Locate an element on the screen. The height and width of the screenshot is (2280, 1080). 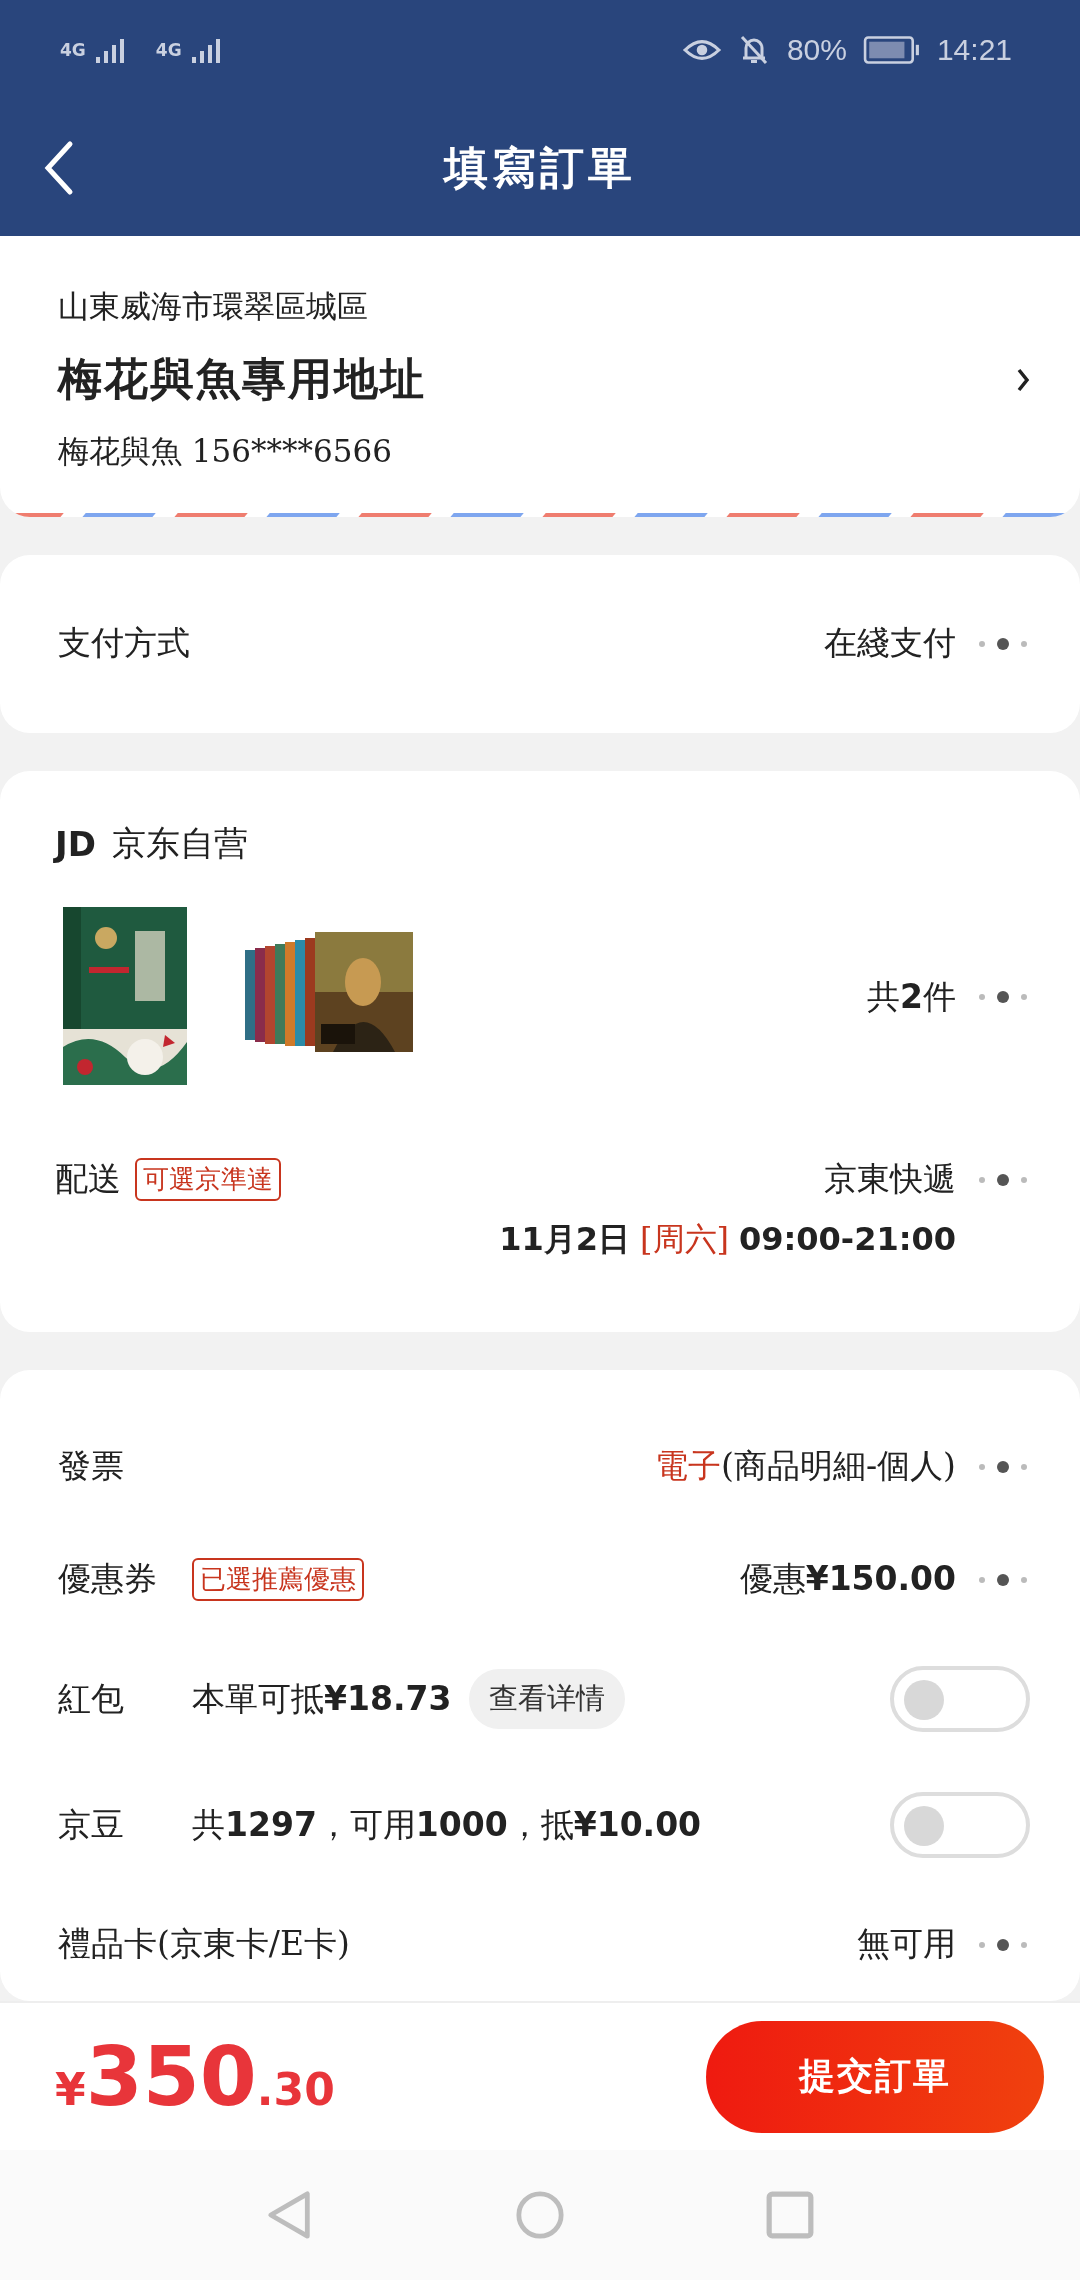
currency-symbol: ¥ is located at coordinates (70, 2089).